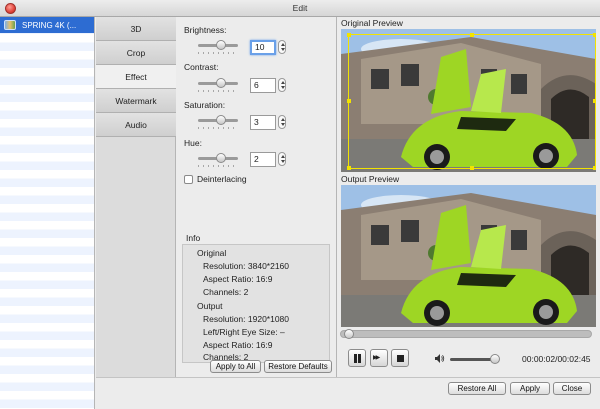 This screenshot has width=600, height=409. I want to click on contrast-ticks, so click(218, 91).